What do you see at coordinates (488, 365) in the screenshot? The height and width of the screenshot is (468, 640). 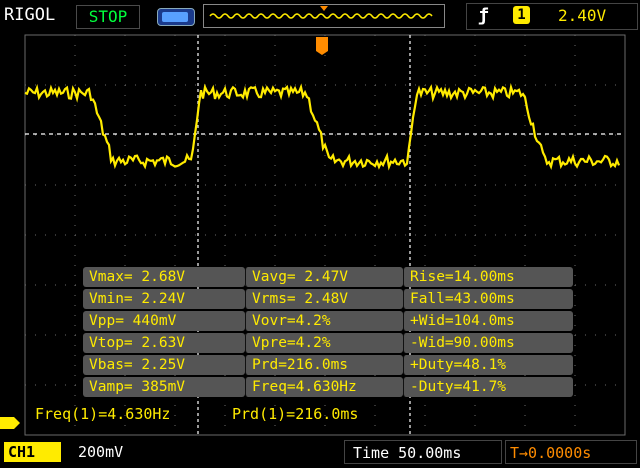 I see `measurement-value: +Duty=48.1%` at bounding box center [488, 365].